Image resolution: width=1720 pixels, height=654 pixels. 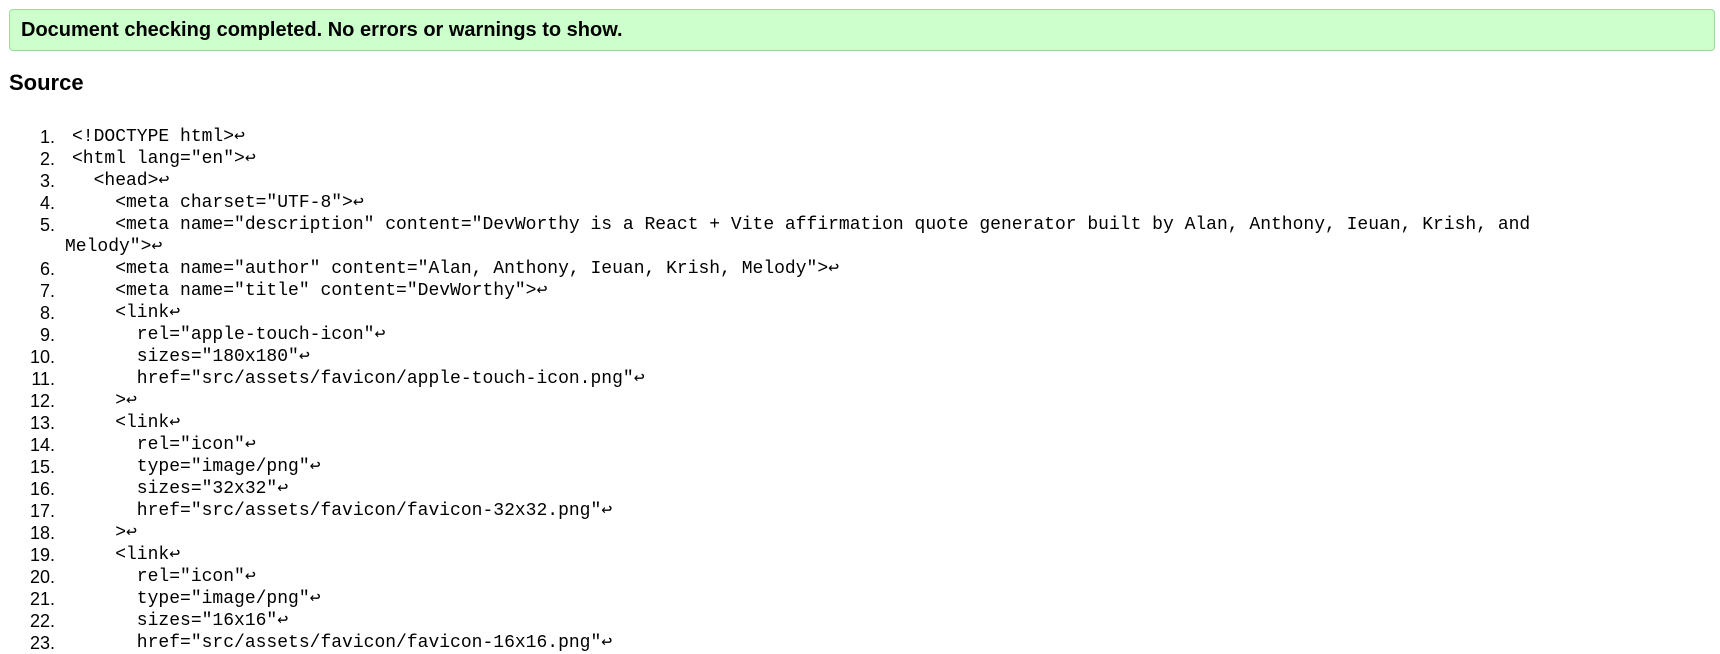 What do you see at coordinates (860, 313) in the screenshot?
I see `source-line: 8. <link↩` at bounding box center [860, 313].